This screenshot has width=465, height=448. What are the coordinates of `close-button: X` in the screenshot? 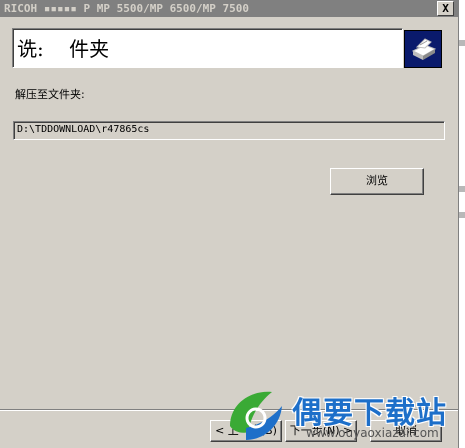 It's located at (445, 8).